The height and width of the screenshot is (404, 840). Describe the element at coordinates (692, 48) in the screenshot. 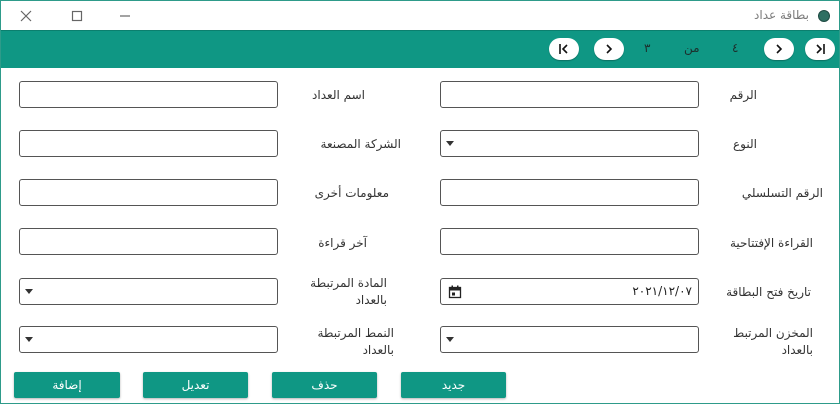

I see `of-label: من` at that location.